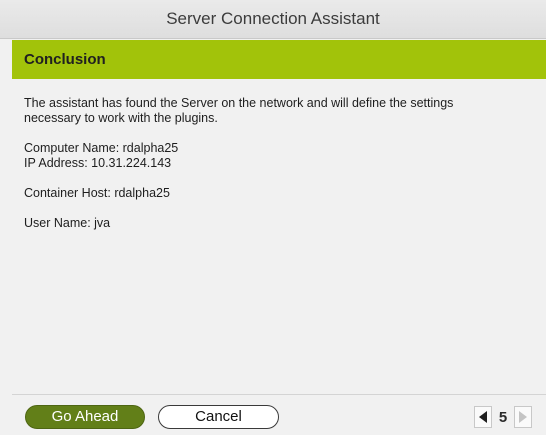 Image resolution: width=546 pixels, height=435 pixels. Describe the element at coordinates (101, 148) in the screenshot. I see `computer-name-text: Computer Name: rdalpha25` at that location.